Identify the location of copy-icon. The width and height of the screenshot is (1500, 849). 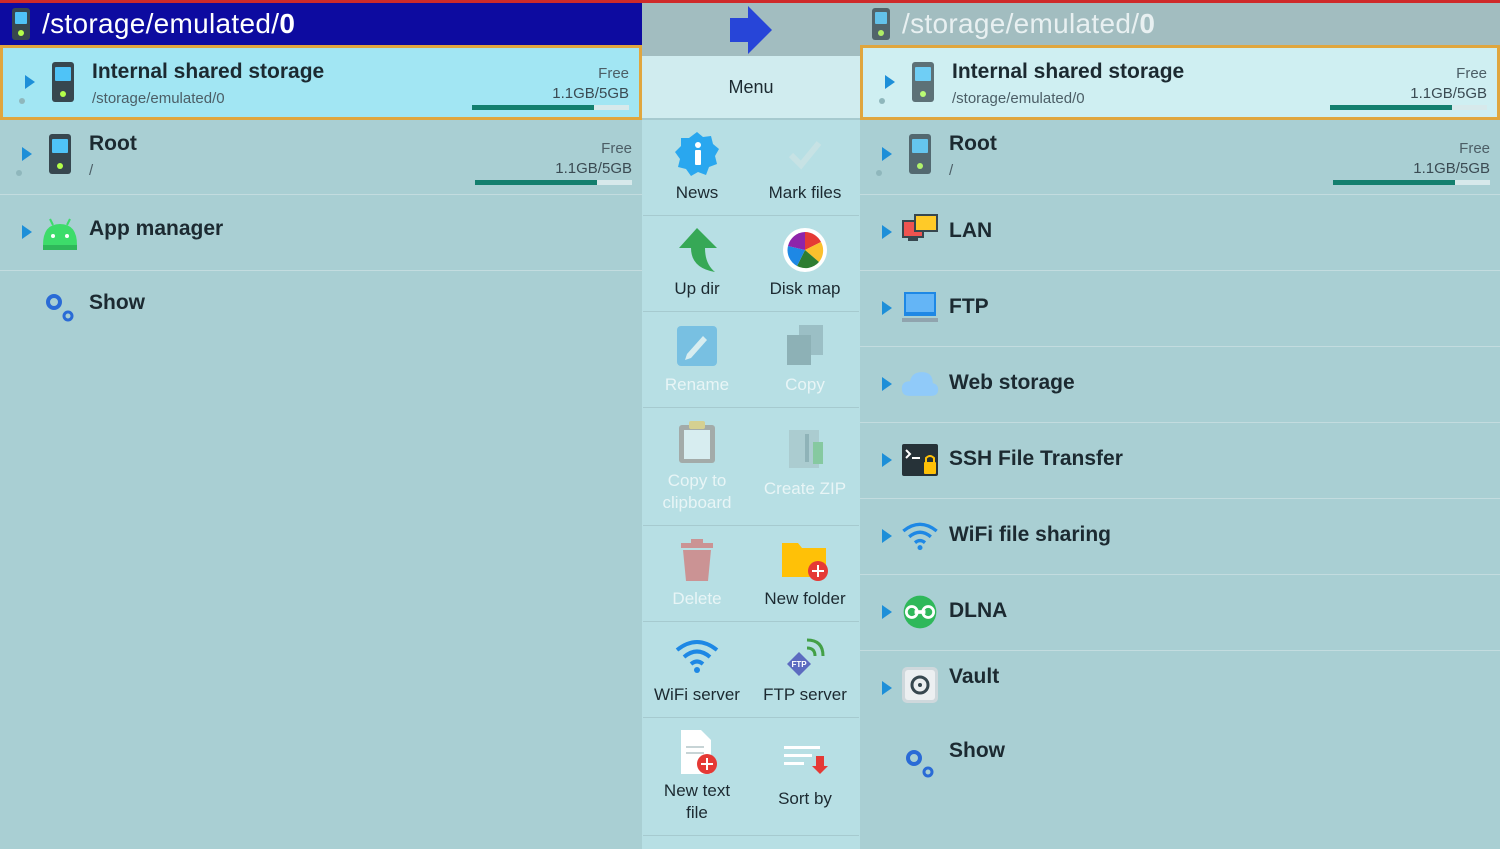
(805, 346).